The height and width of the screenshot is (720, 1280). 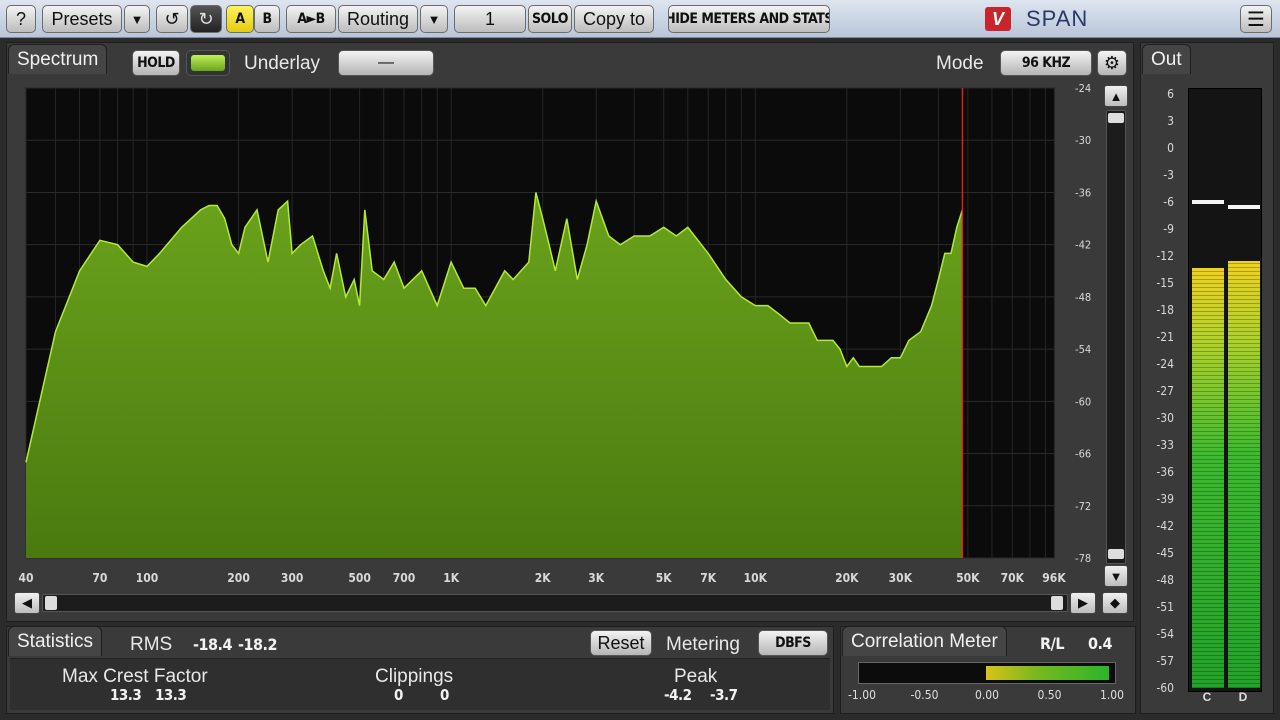 What do you see at coordinates (596, 578) in the screenshot?
I see `x-tick-label: 3K` at bounding box center [596, 578].